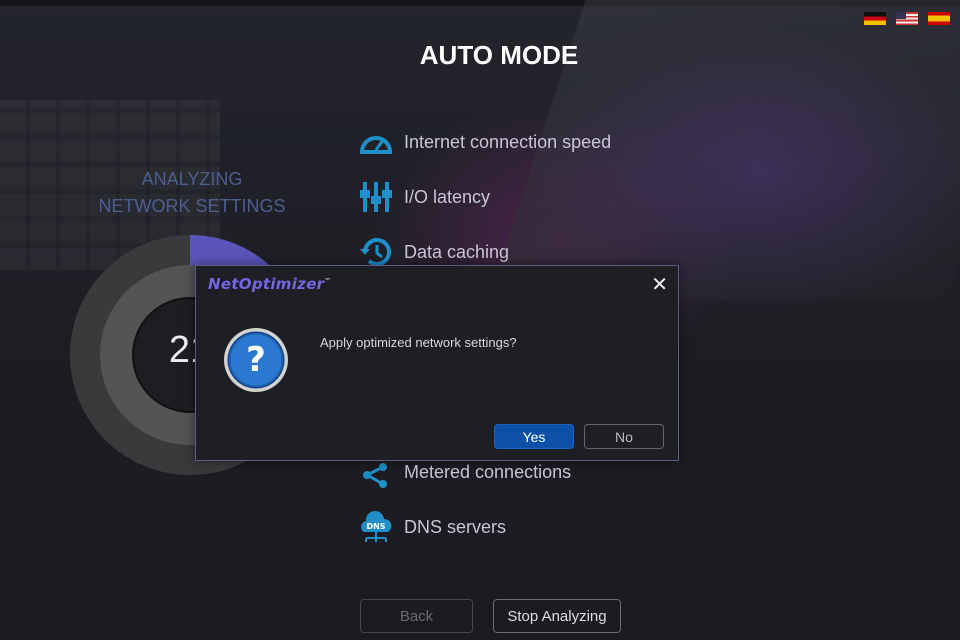  I want to click on check-item-internet-speed: Internet connection speed, so click(484, 142).